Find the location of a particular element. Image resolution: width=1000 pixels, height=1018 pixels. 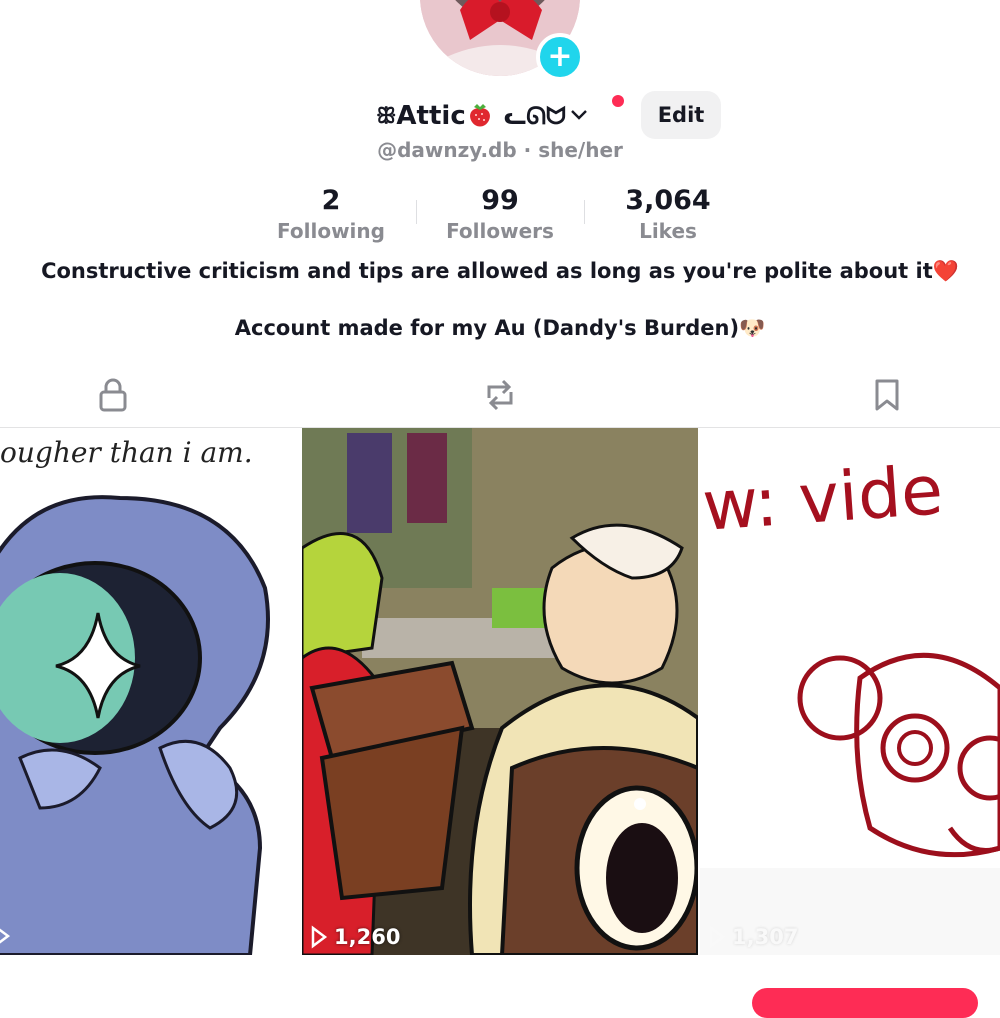

bio-line-2: Account made for my Au (Dandy's Burden)🐶 is located at coordinates (500, 328).